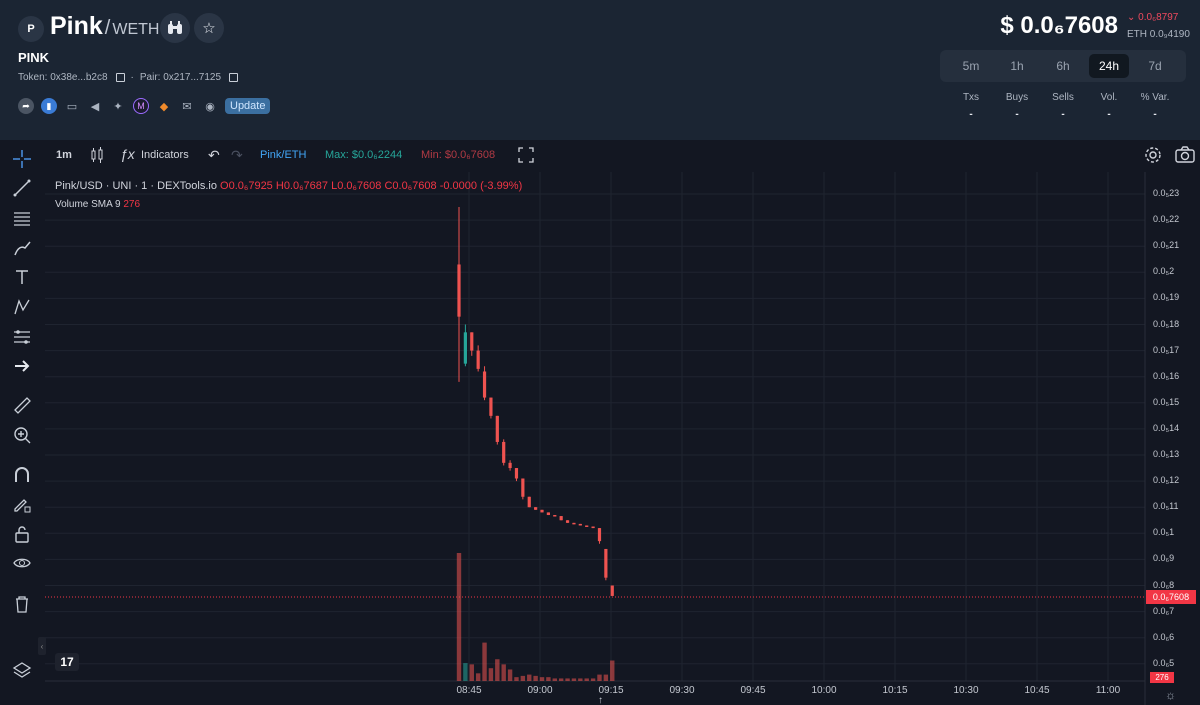 The image size is (1200, 705). Describe the element at coordinates (1170, 695) in the screenshot. I see `axis-settings-icon: ☼` at that location.